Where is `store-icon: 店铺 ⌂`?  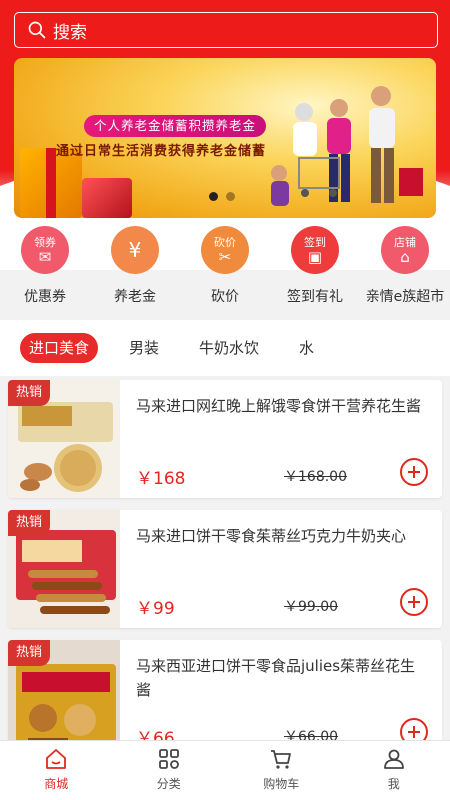 store-icon: 店铺 ⌂ is located at coordinates (405, 250).